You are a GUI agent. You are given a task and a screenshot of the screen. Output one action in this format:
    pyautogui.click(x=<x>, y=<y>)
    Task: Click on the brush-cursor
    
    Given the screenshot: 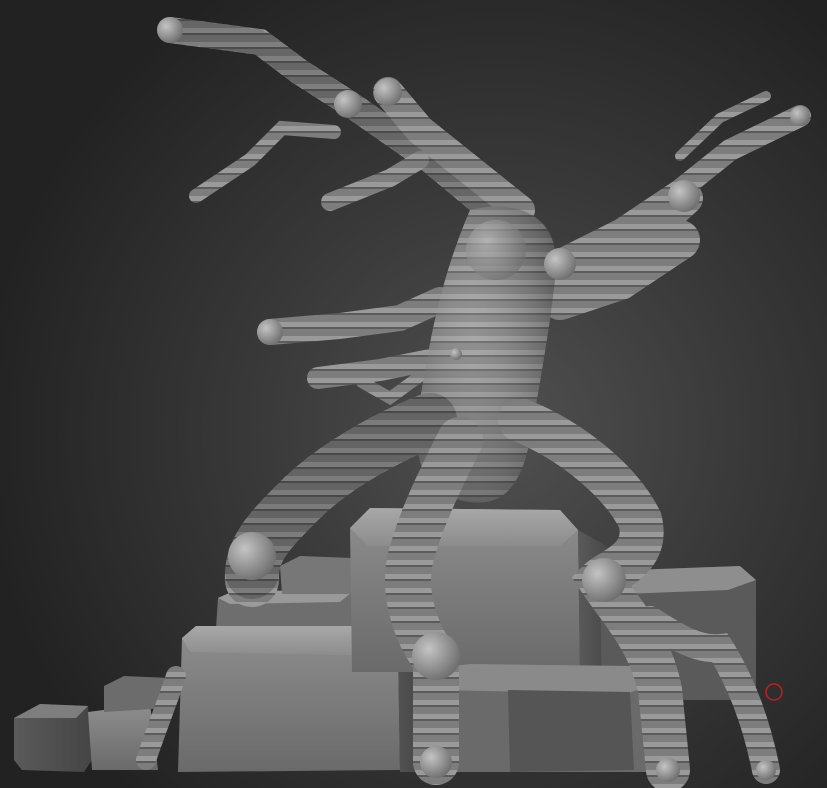 What is the action you would take?
    pyautogui.click(x=774, y=692)
    